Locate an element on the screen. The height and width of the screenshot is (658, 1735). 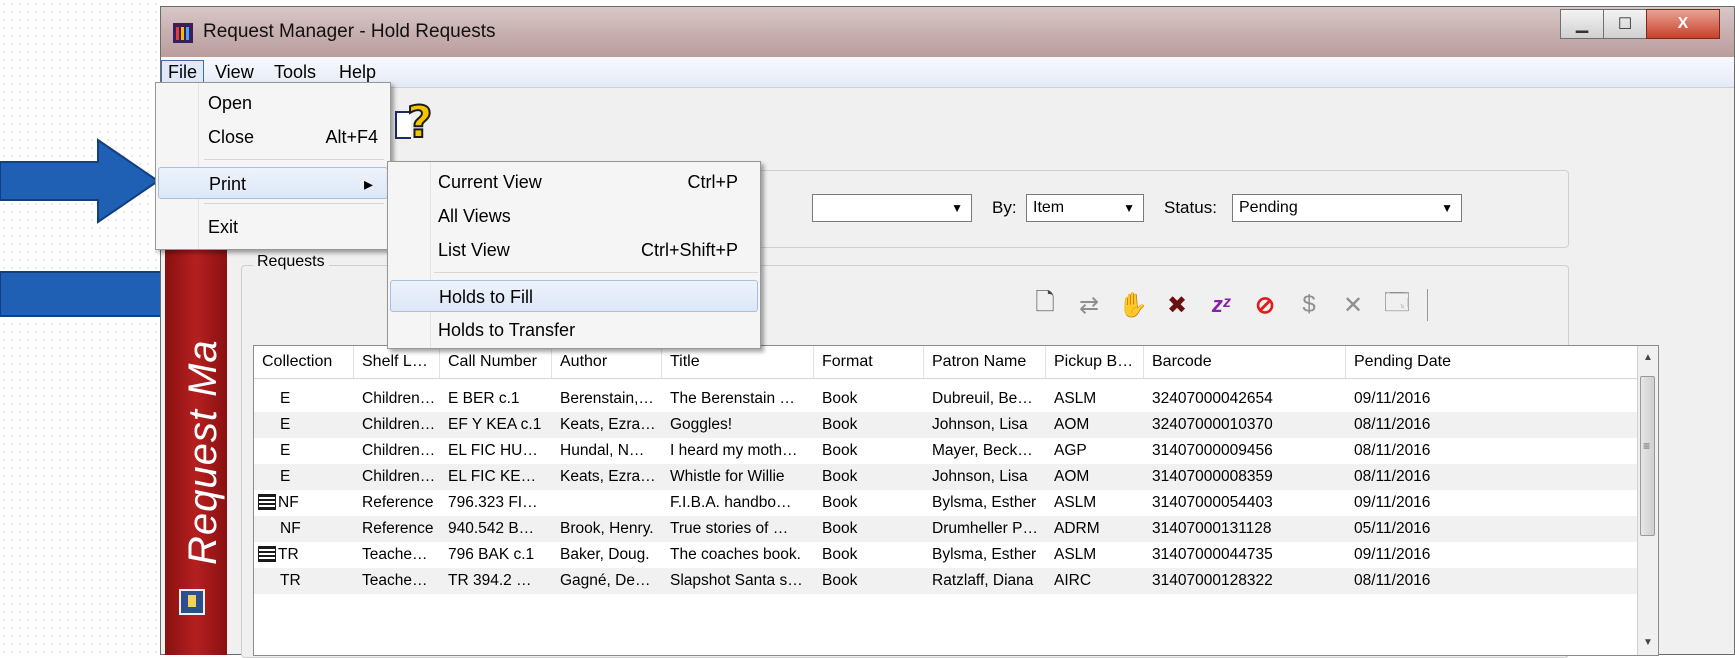
list-view-shortcut: Ctrl+Shift+P is located at coordinates (689, 250).